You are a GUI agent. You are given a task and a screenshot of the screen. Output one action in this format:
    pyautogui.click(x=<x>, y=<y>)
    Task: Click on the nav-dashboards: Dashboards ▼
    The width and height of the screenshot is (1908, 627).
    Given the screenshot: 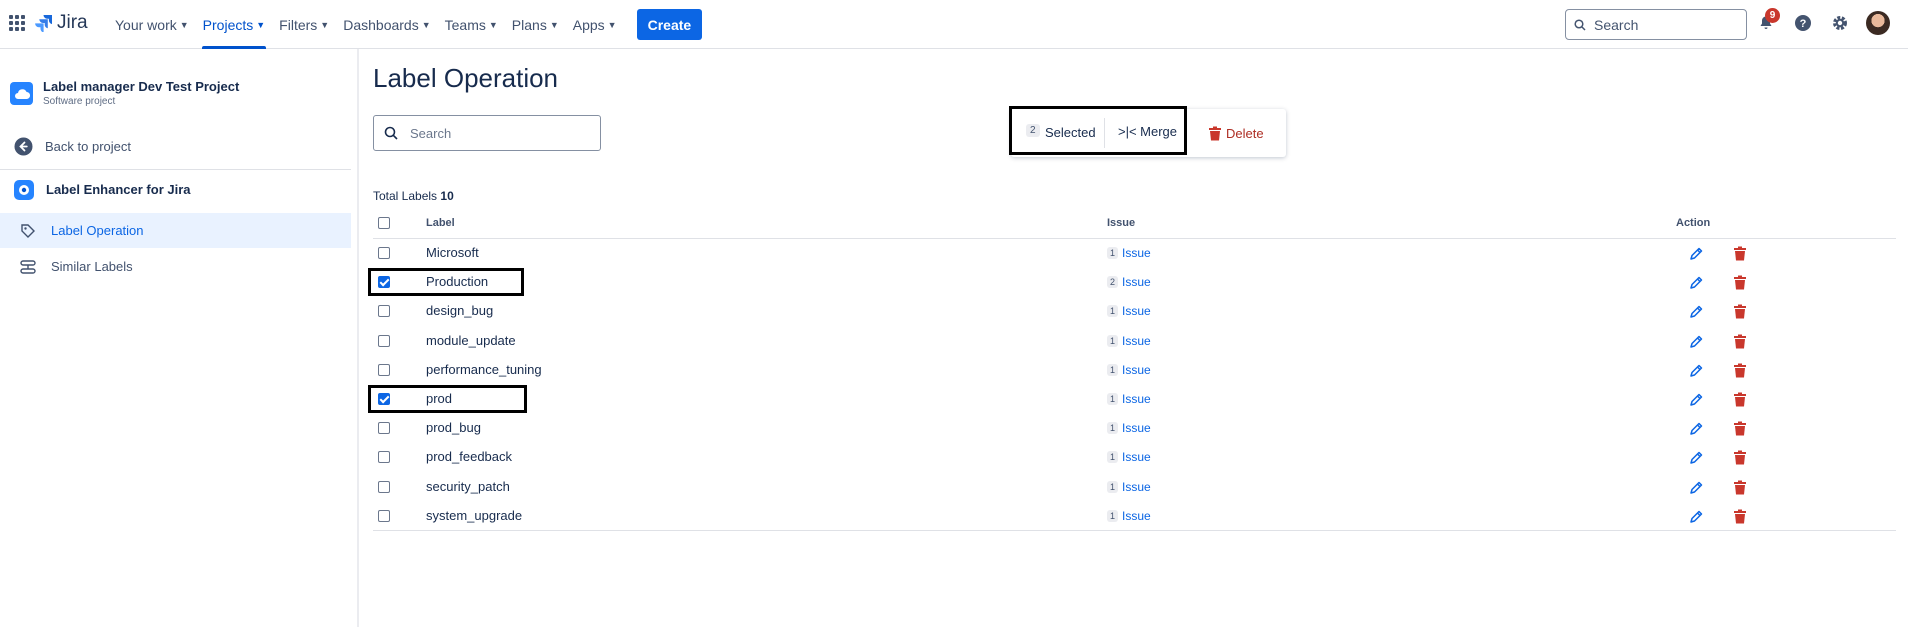 What is the action you would take?
    pyautogui.click(x=386, y=24)
    